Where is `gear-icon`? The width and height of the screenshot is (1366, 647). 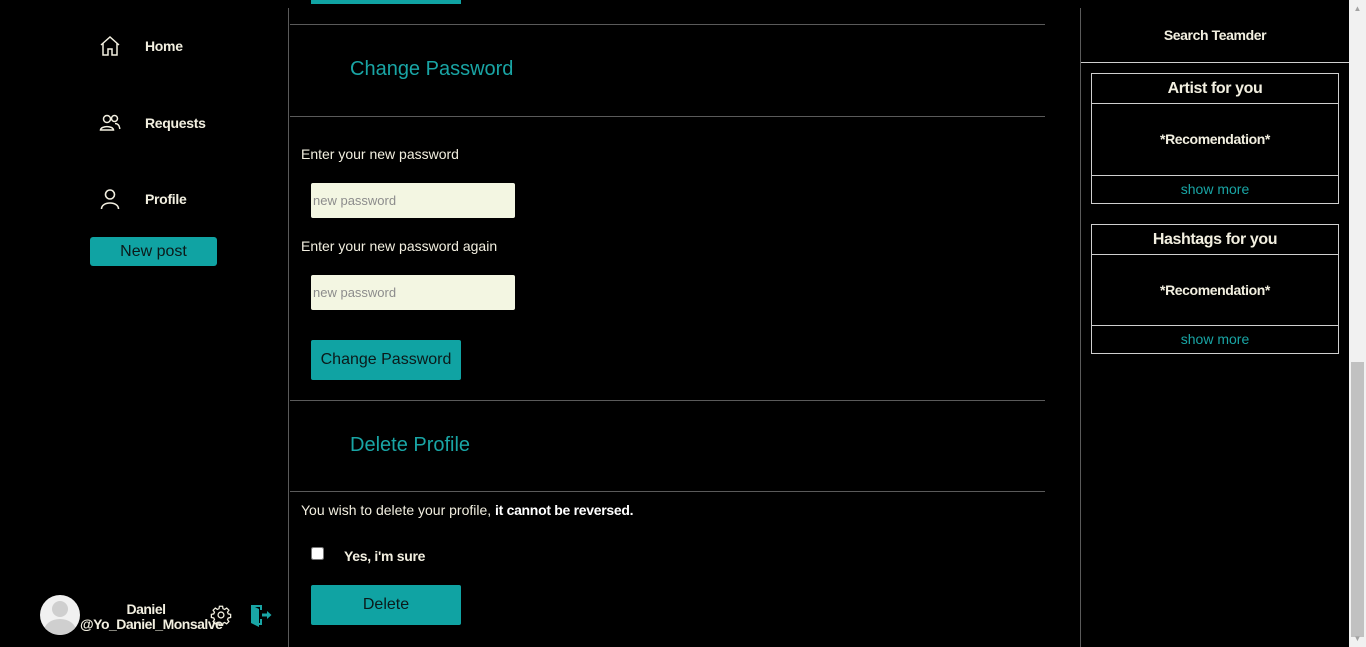 gear-icon is located at coordinates (221, 615).